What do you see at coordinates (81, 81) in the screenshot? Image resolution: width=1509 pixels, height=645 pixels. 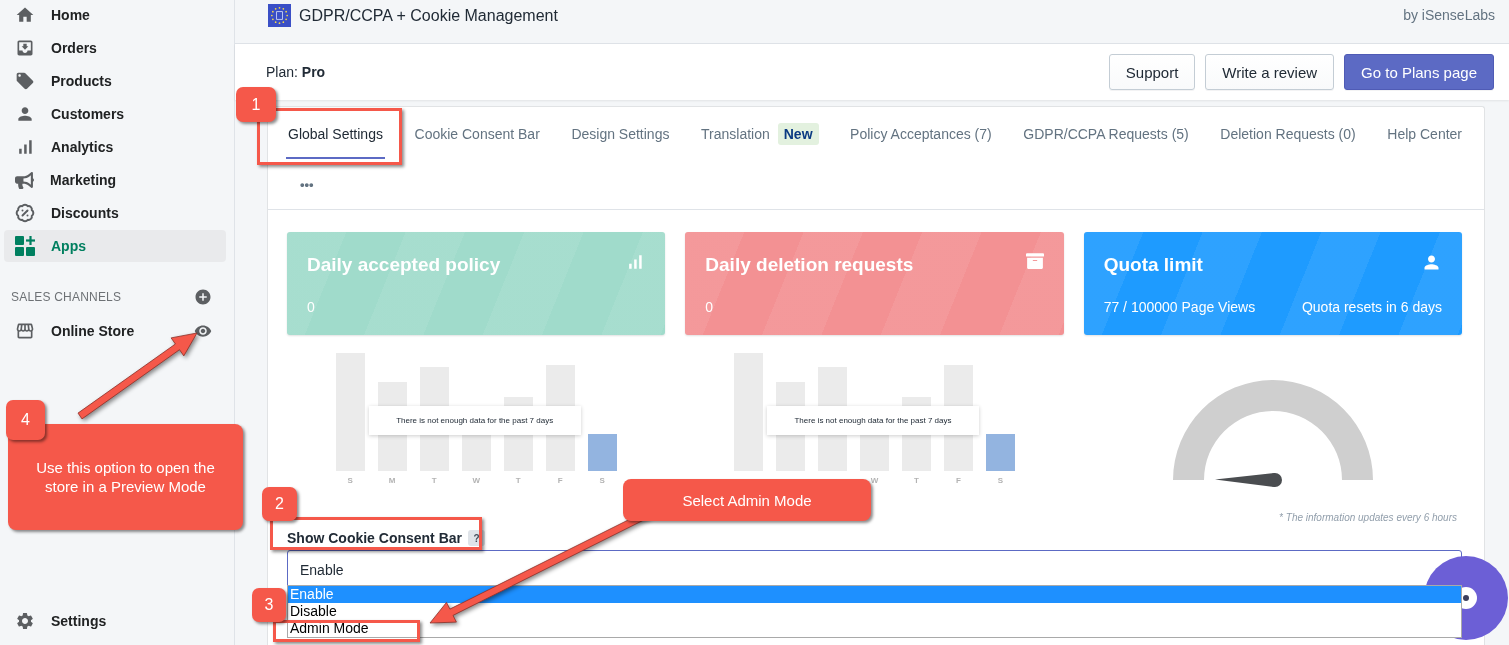 I see `nav-label: Products` at bounding box center [81, 81].